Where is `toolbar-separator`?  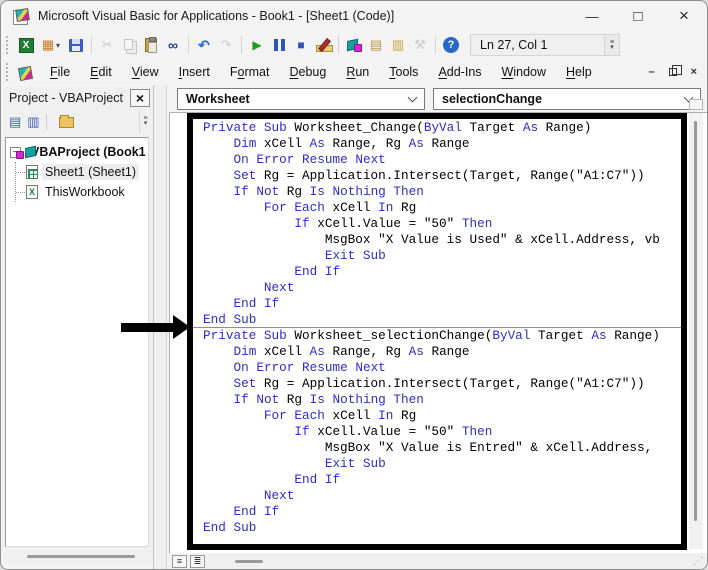
toolbar-separator is located at coordinates (338, 45).